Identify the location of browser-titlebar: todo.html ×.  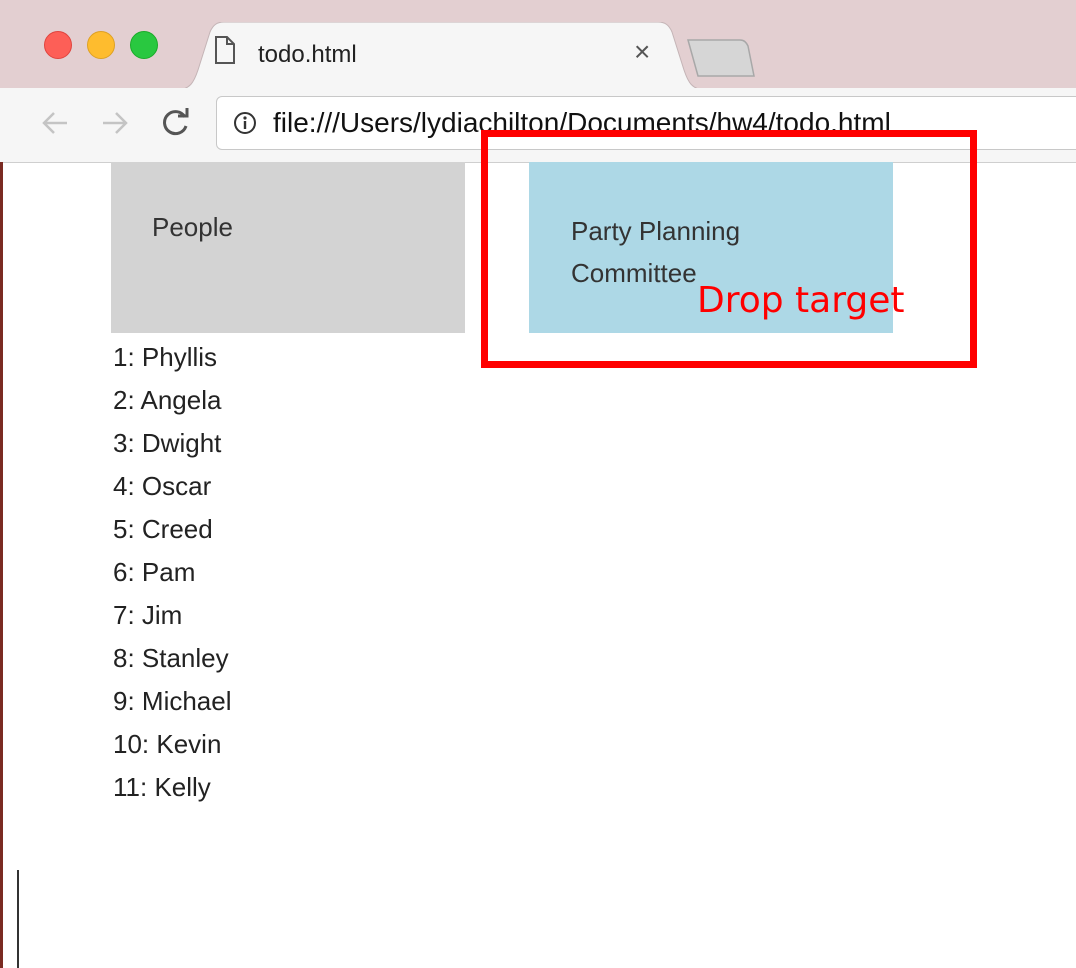
(538, 45).